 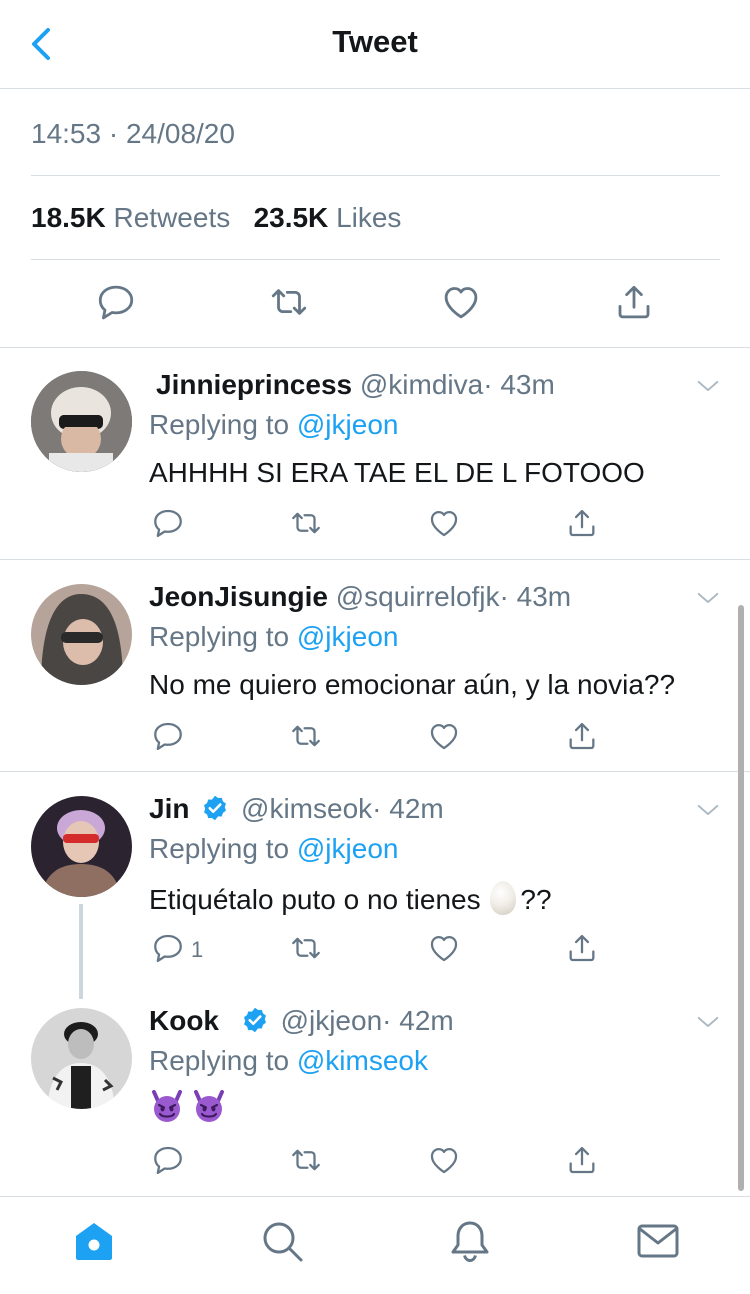 I want to click on top-navigation-bar: Tweet, so click(x=375, y=44).